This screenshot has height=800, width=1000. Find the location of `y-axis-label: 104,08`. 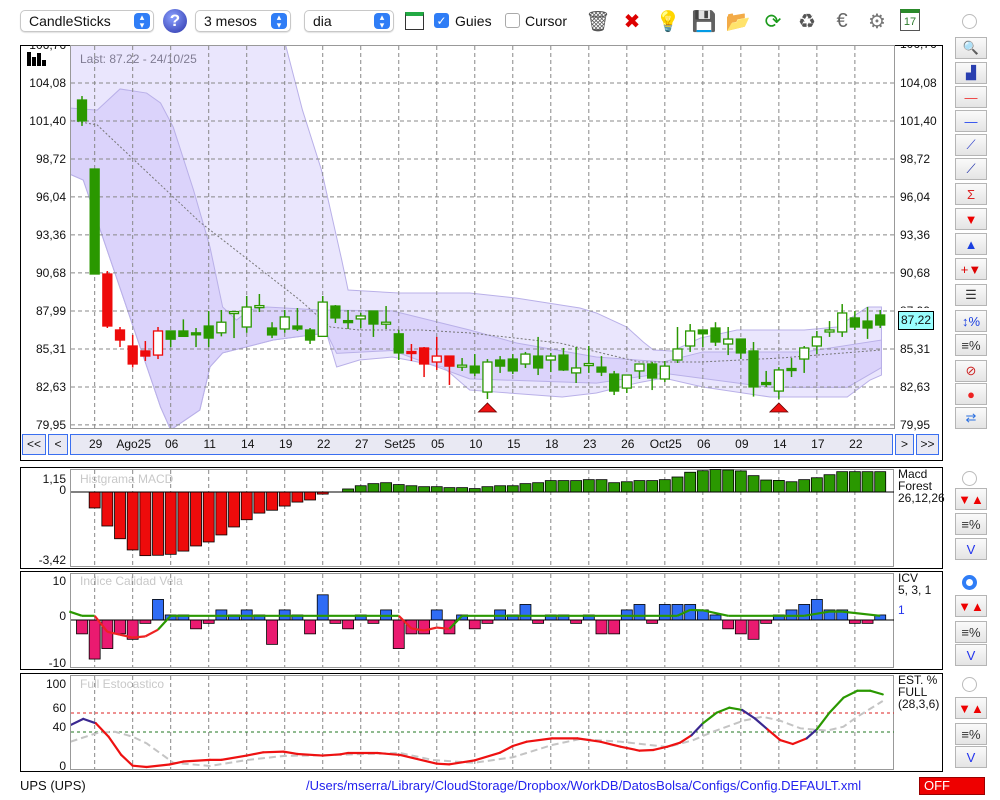

y-axis-label: 104,08 is located at coordinates (47, 83).